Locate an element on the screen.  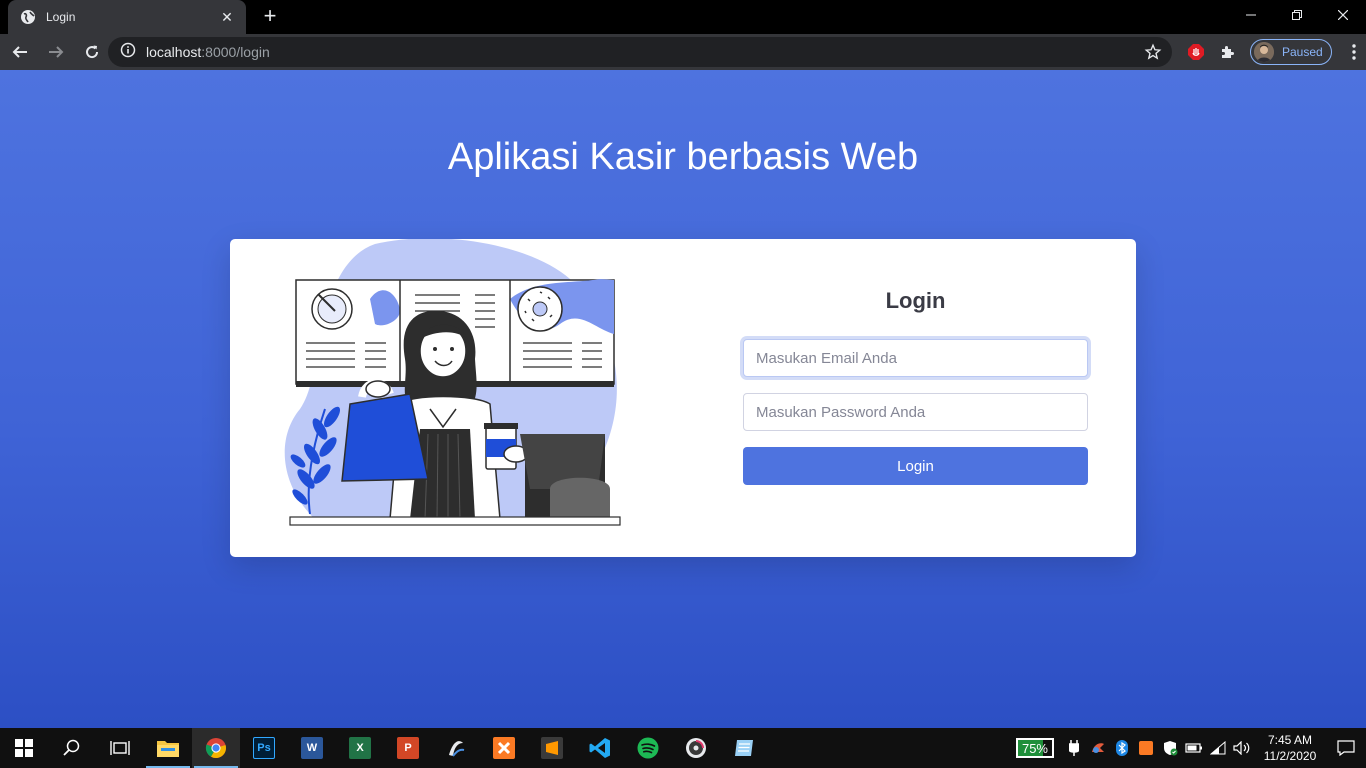
word-icon: W is located at coordinates (312, 748).